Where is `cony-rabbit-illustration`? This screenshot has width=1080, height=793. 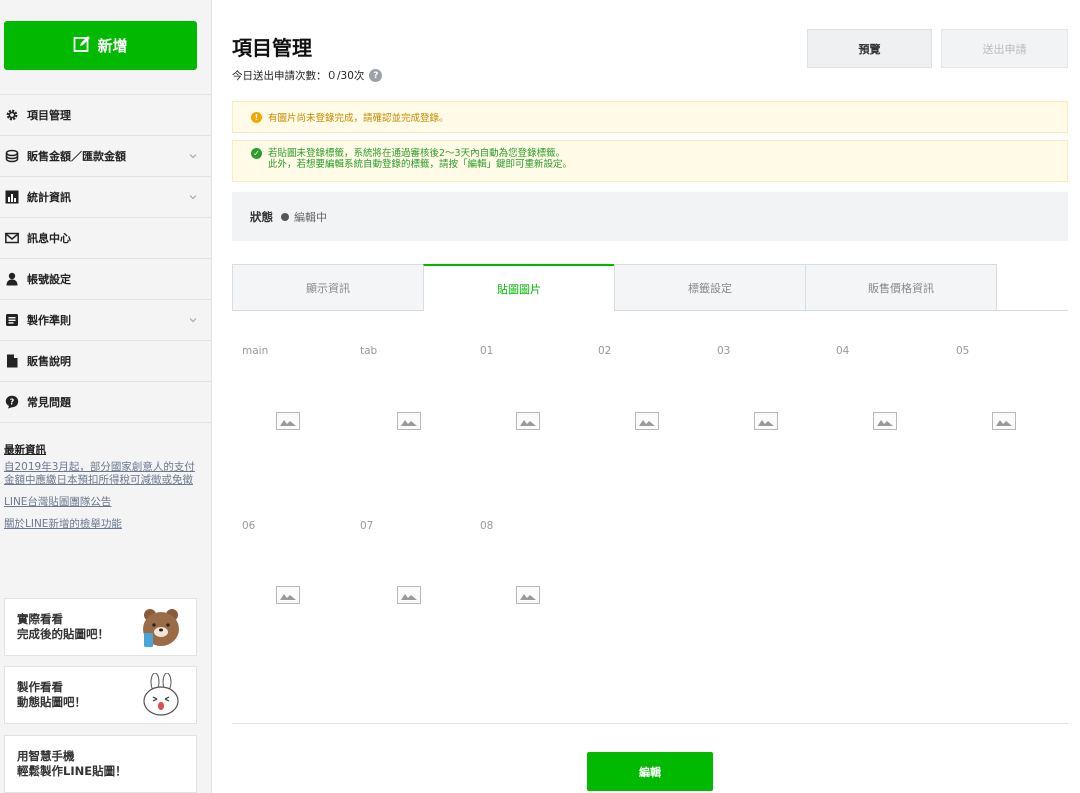 cony-rabbit-illustration is located at coordinates (161, 694).